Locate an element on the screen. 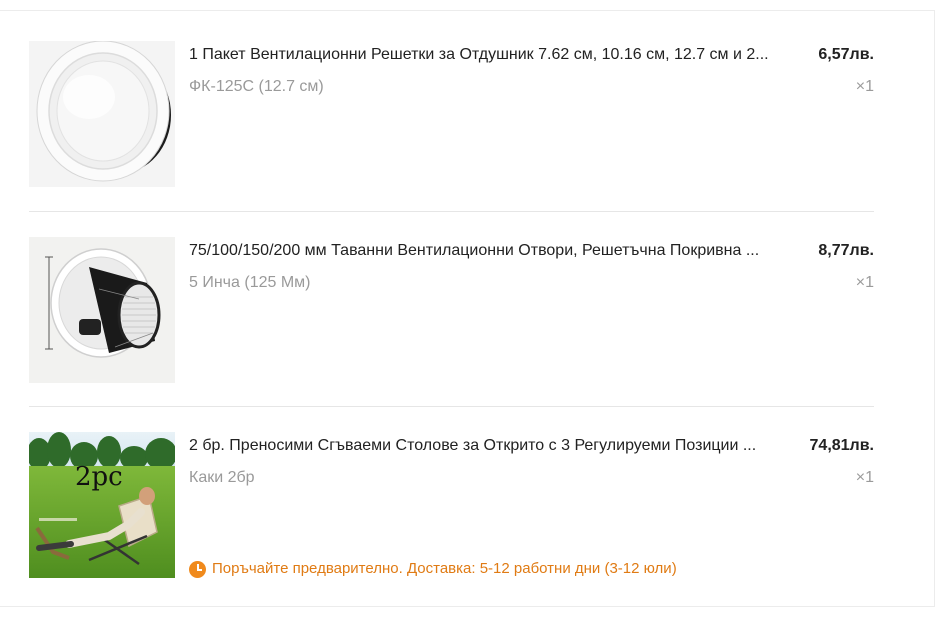 This screenshot has height=632, width=939. product-variant: ФК-125С (12.7 см) is located at coordinates (256, 86).